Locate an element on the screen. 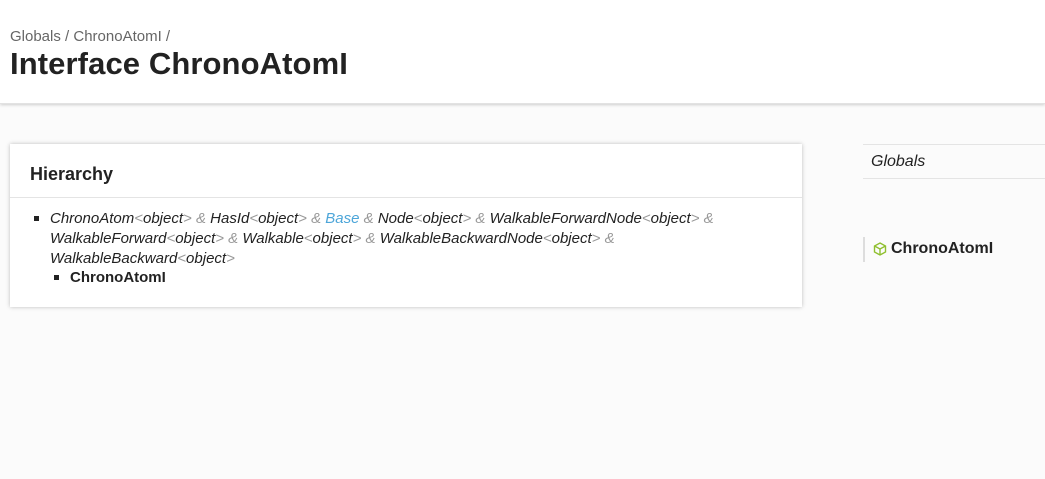 The height and width of the screenshot is (479, 1045). sidebar-globals-link: Globals is located at coordinates (898, 162).